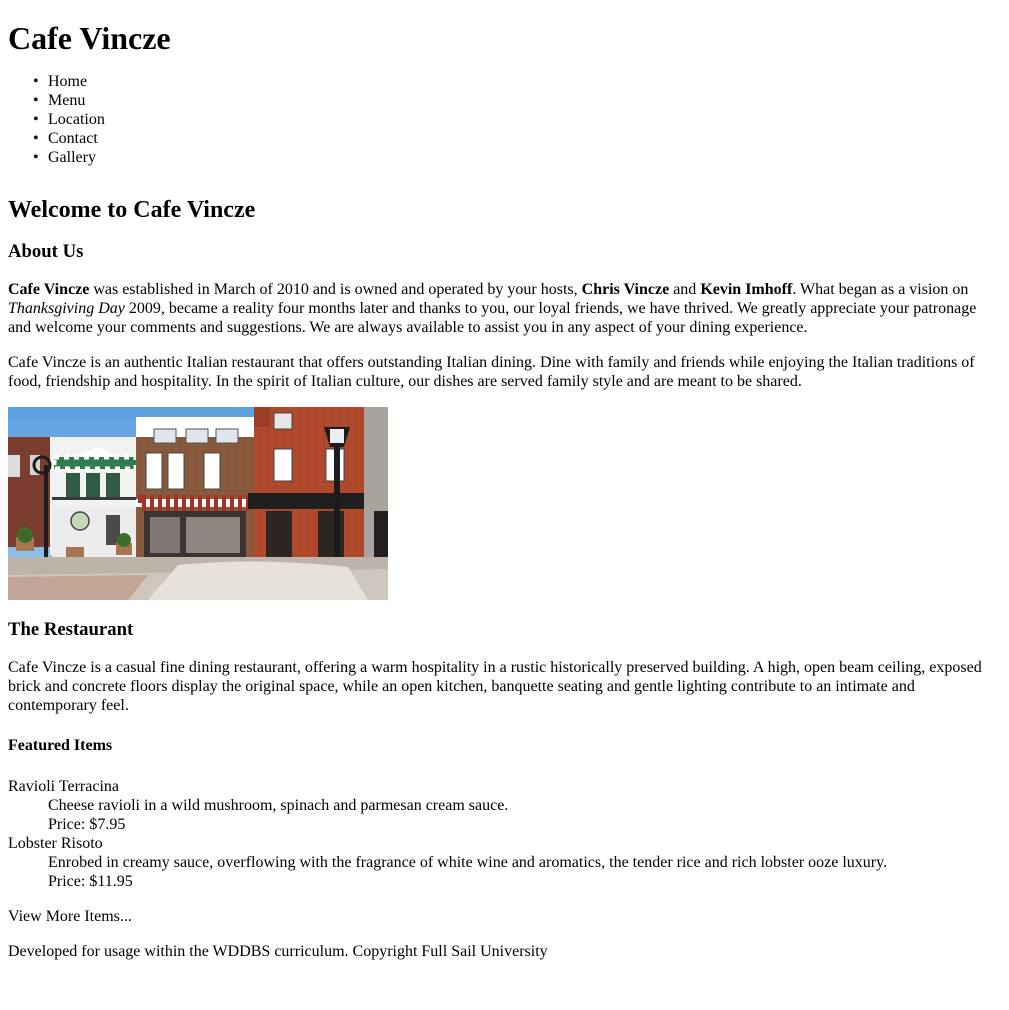  Describe the element at coordinates (517, 119) in the screenshot. I see `nav-item-location: • Location` at that location.